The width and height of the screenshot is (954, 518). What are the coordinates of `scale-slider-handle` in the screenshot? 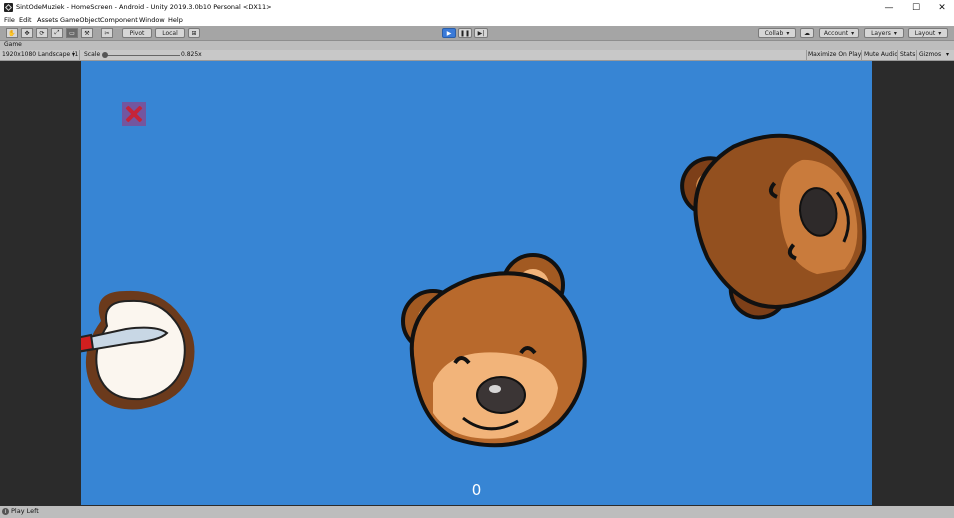 It's located at (105, 55).